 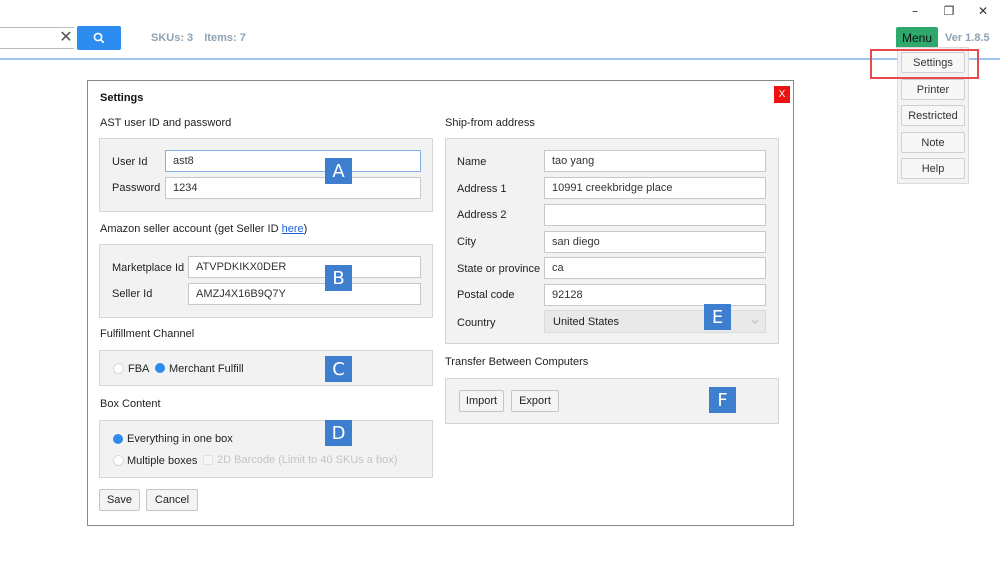 I want to click on box-content-group, so click(x=266, y=449).